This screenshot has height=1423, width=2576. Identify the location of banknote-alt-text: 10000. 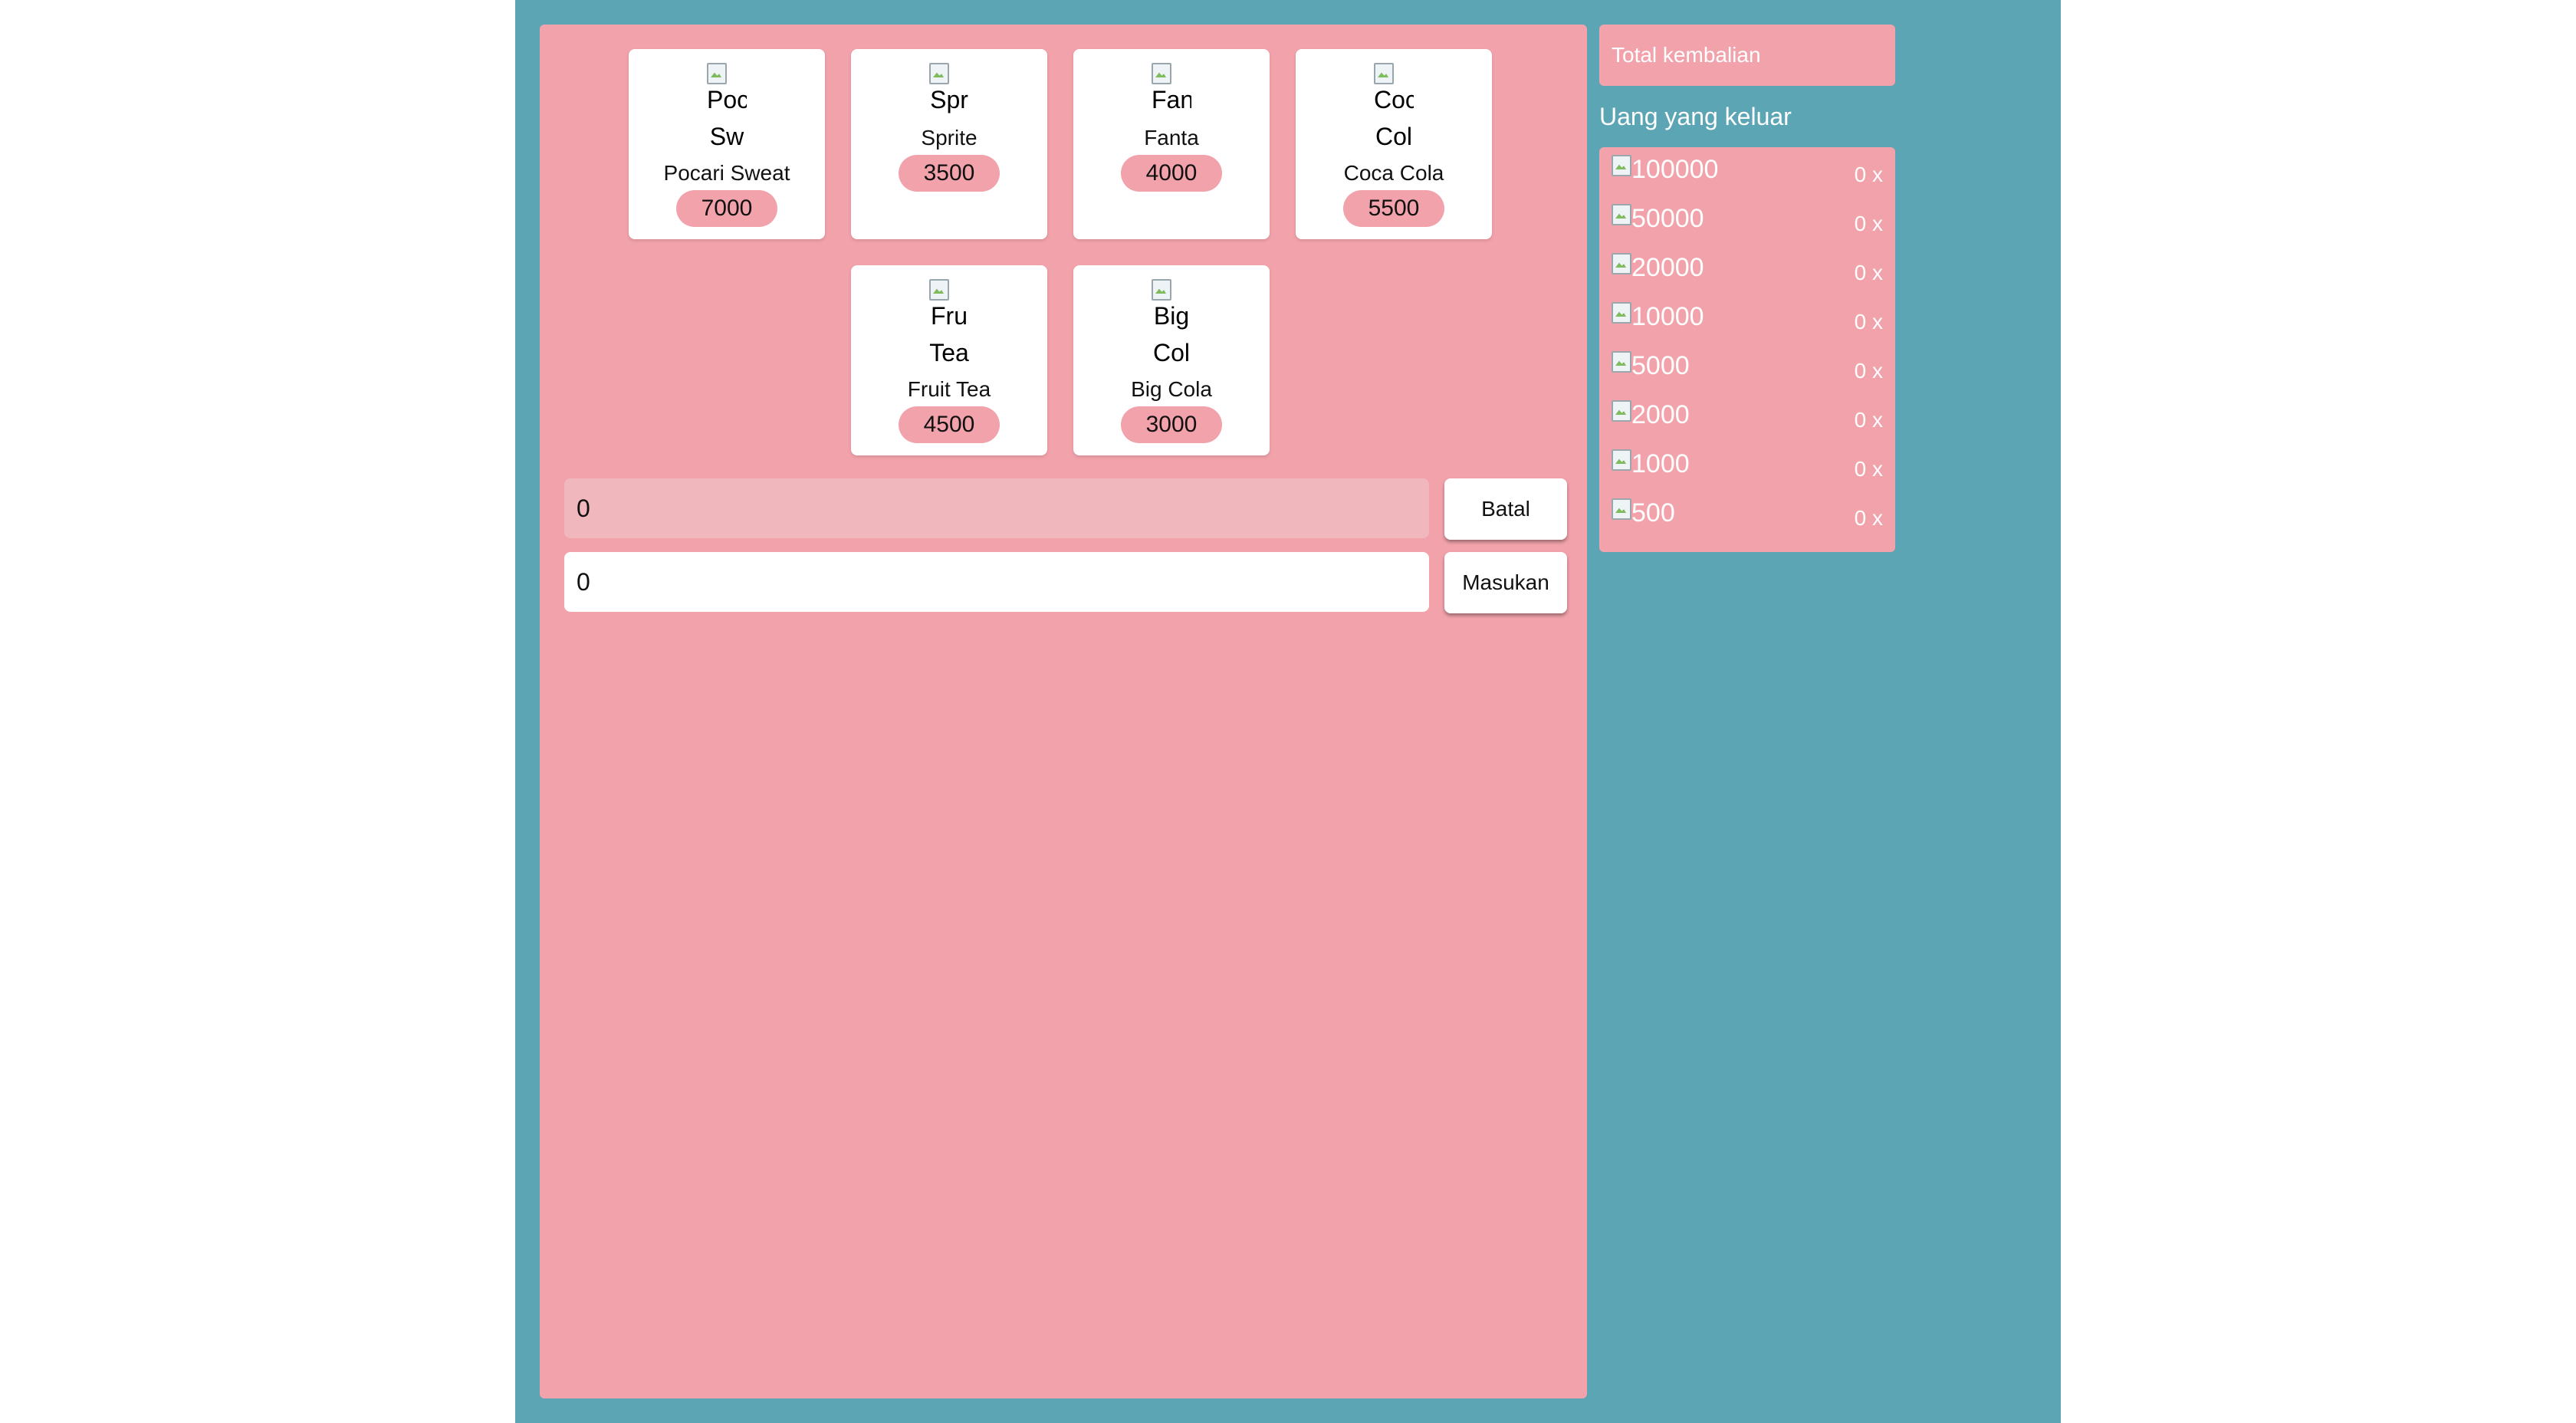
(1667, 316).